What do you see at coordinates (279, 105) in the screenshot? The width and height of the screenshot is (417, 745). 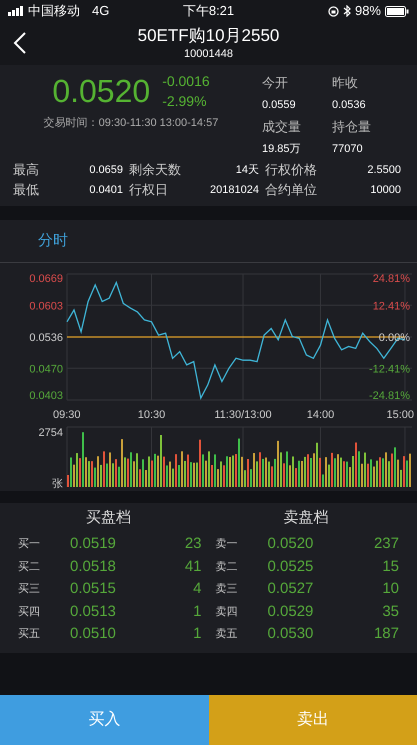 I see `field-value: 0.0559` at bounding box center [279, 105].